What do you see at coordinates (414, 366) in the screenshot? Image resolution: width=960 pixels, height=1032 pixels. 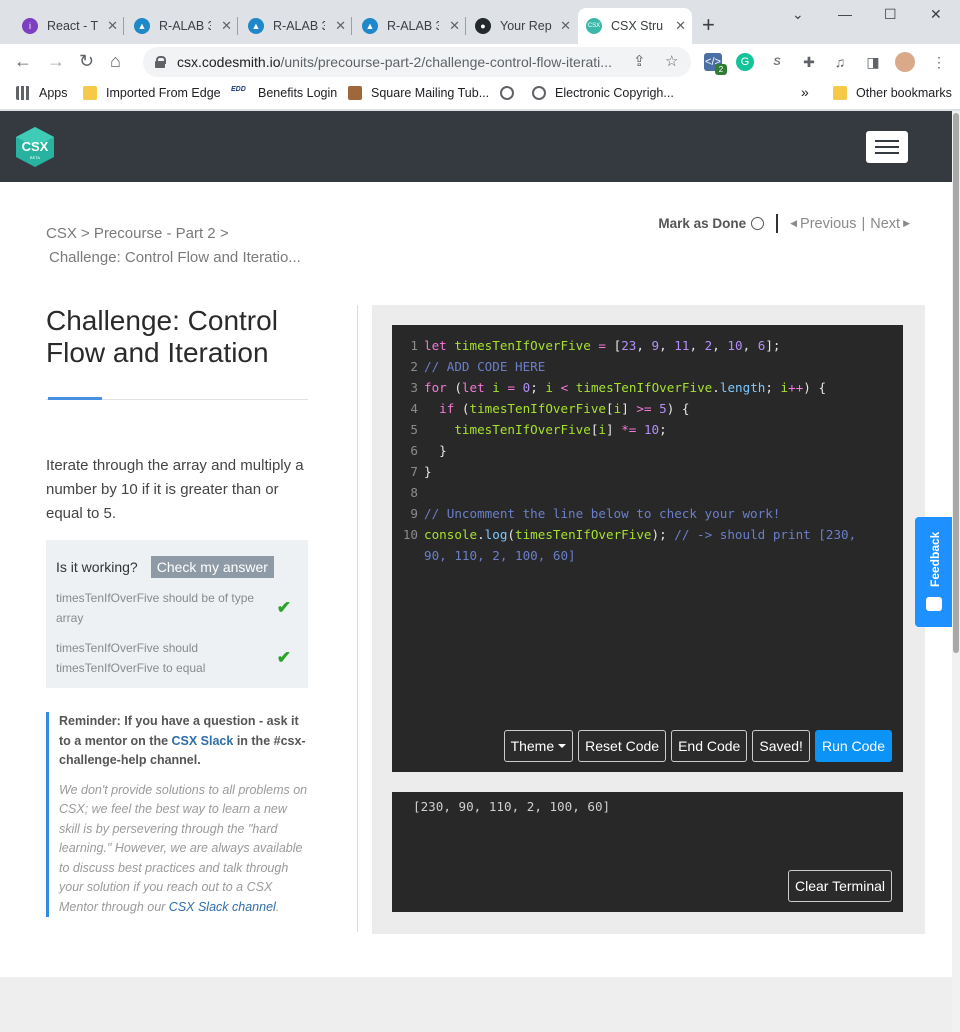 I see `line-number: 2` at bounding box center [414, 366].